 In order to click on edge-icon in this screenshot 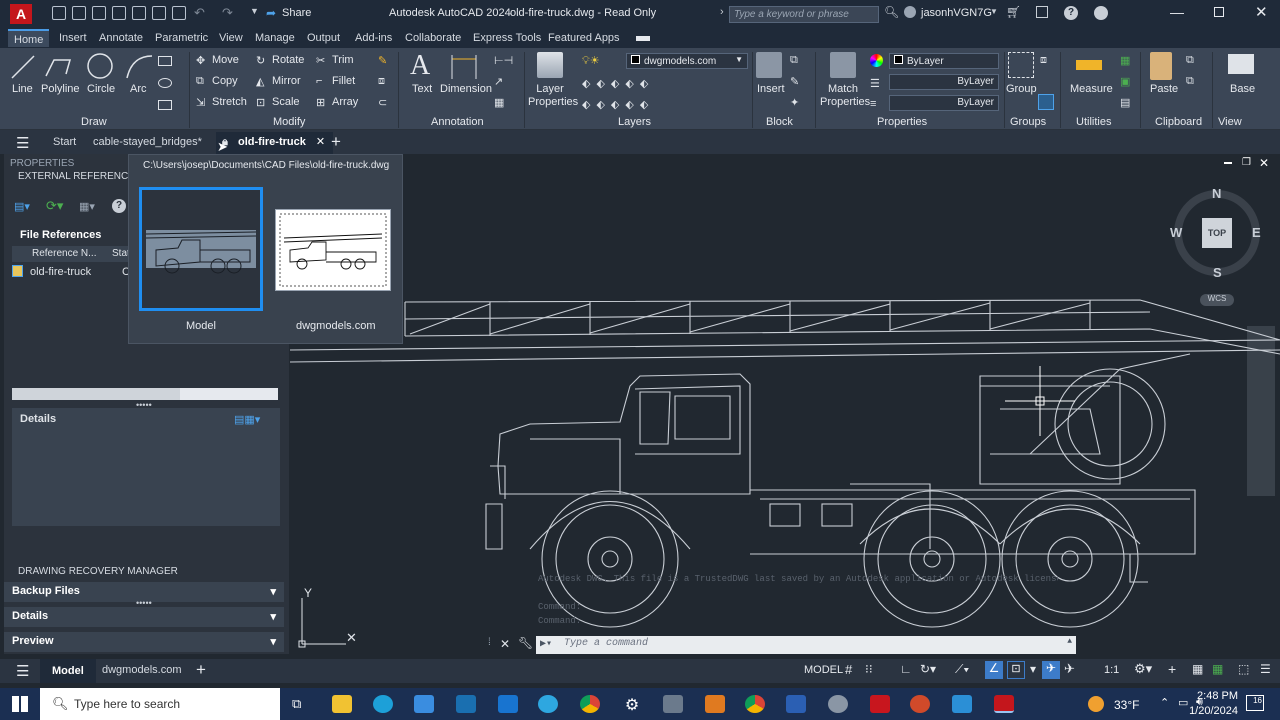, I will do `click(383, 704)`.